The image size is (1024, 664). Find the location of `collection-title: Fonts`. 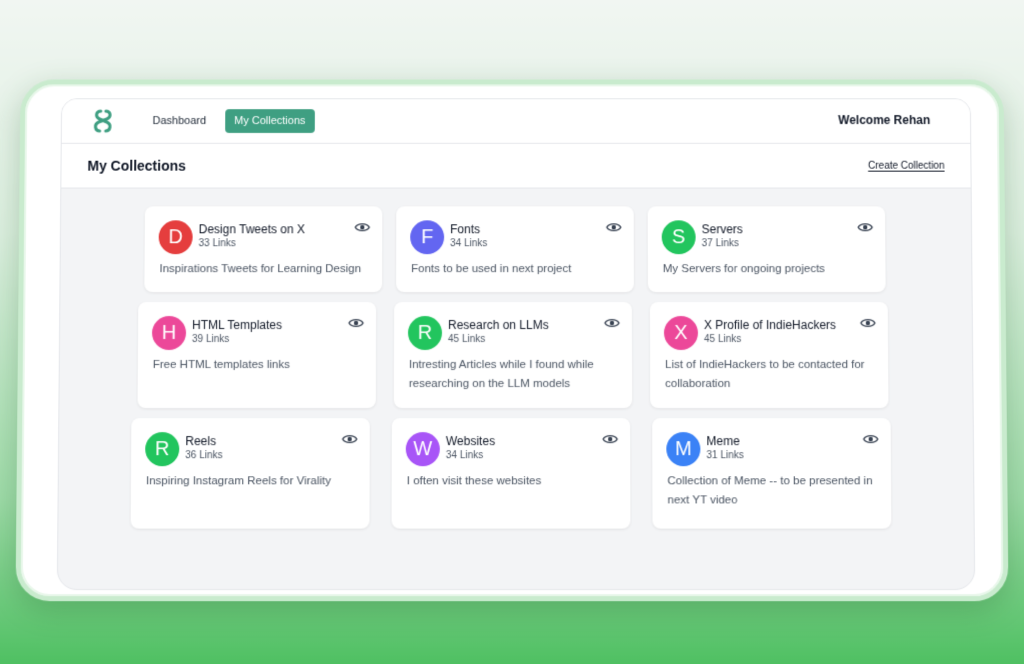

collection-title: Fonts is located at coordinates (465, 229).